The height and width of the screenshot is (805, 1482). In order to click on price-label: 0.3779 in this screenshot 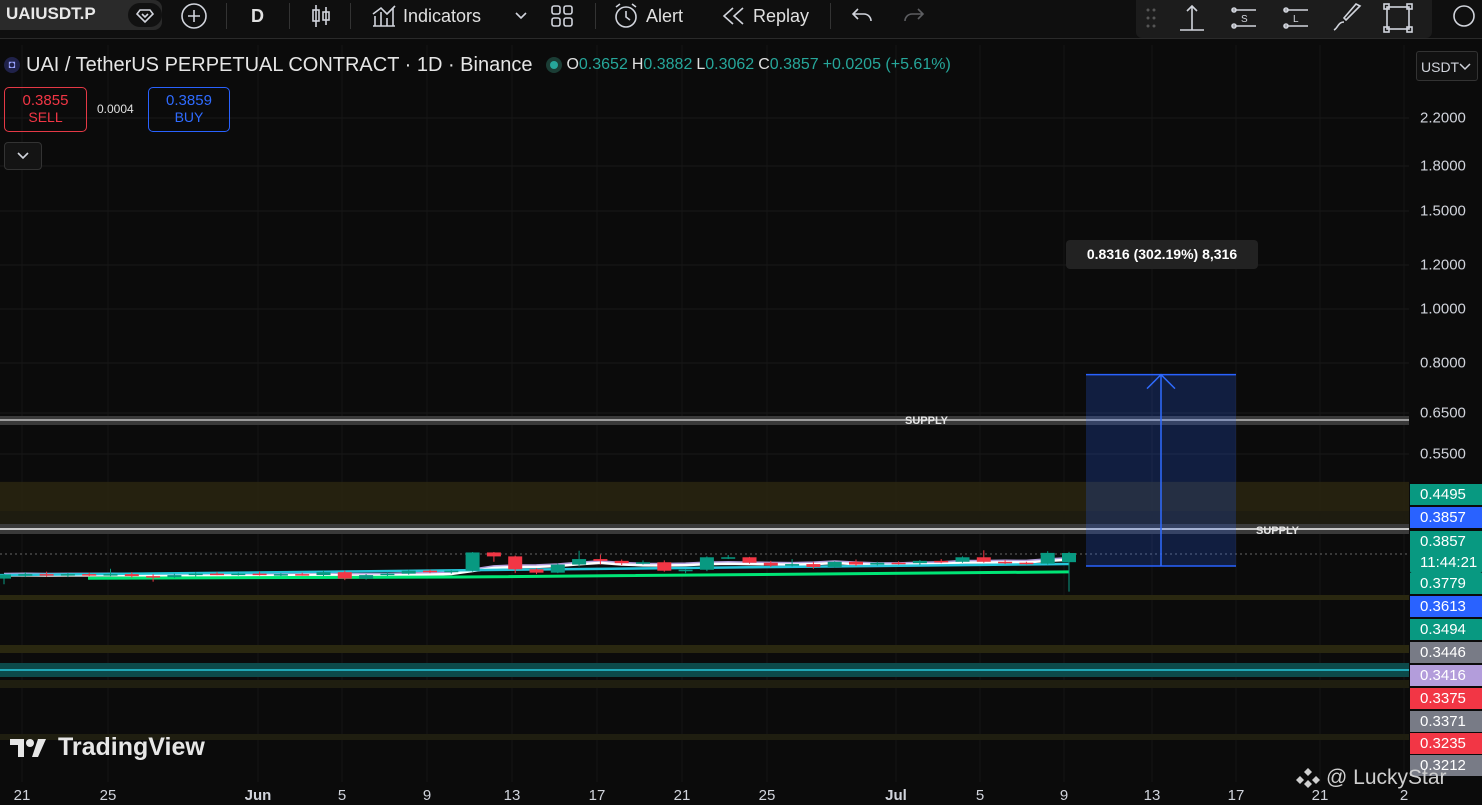, I will do `click(1446, 583)`.